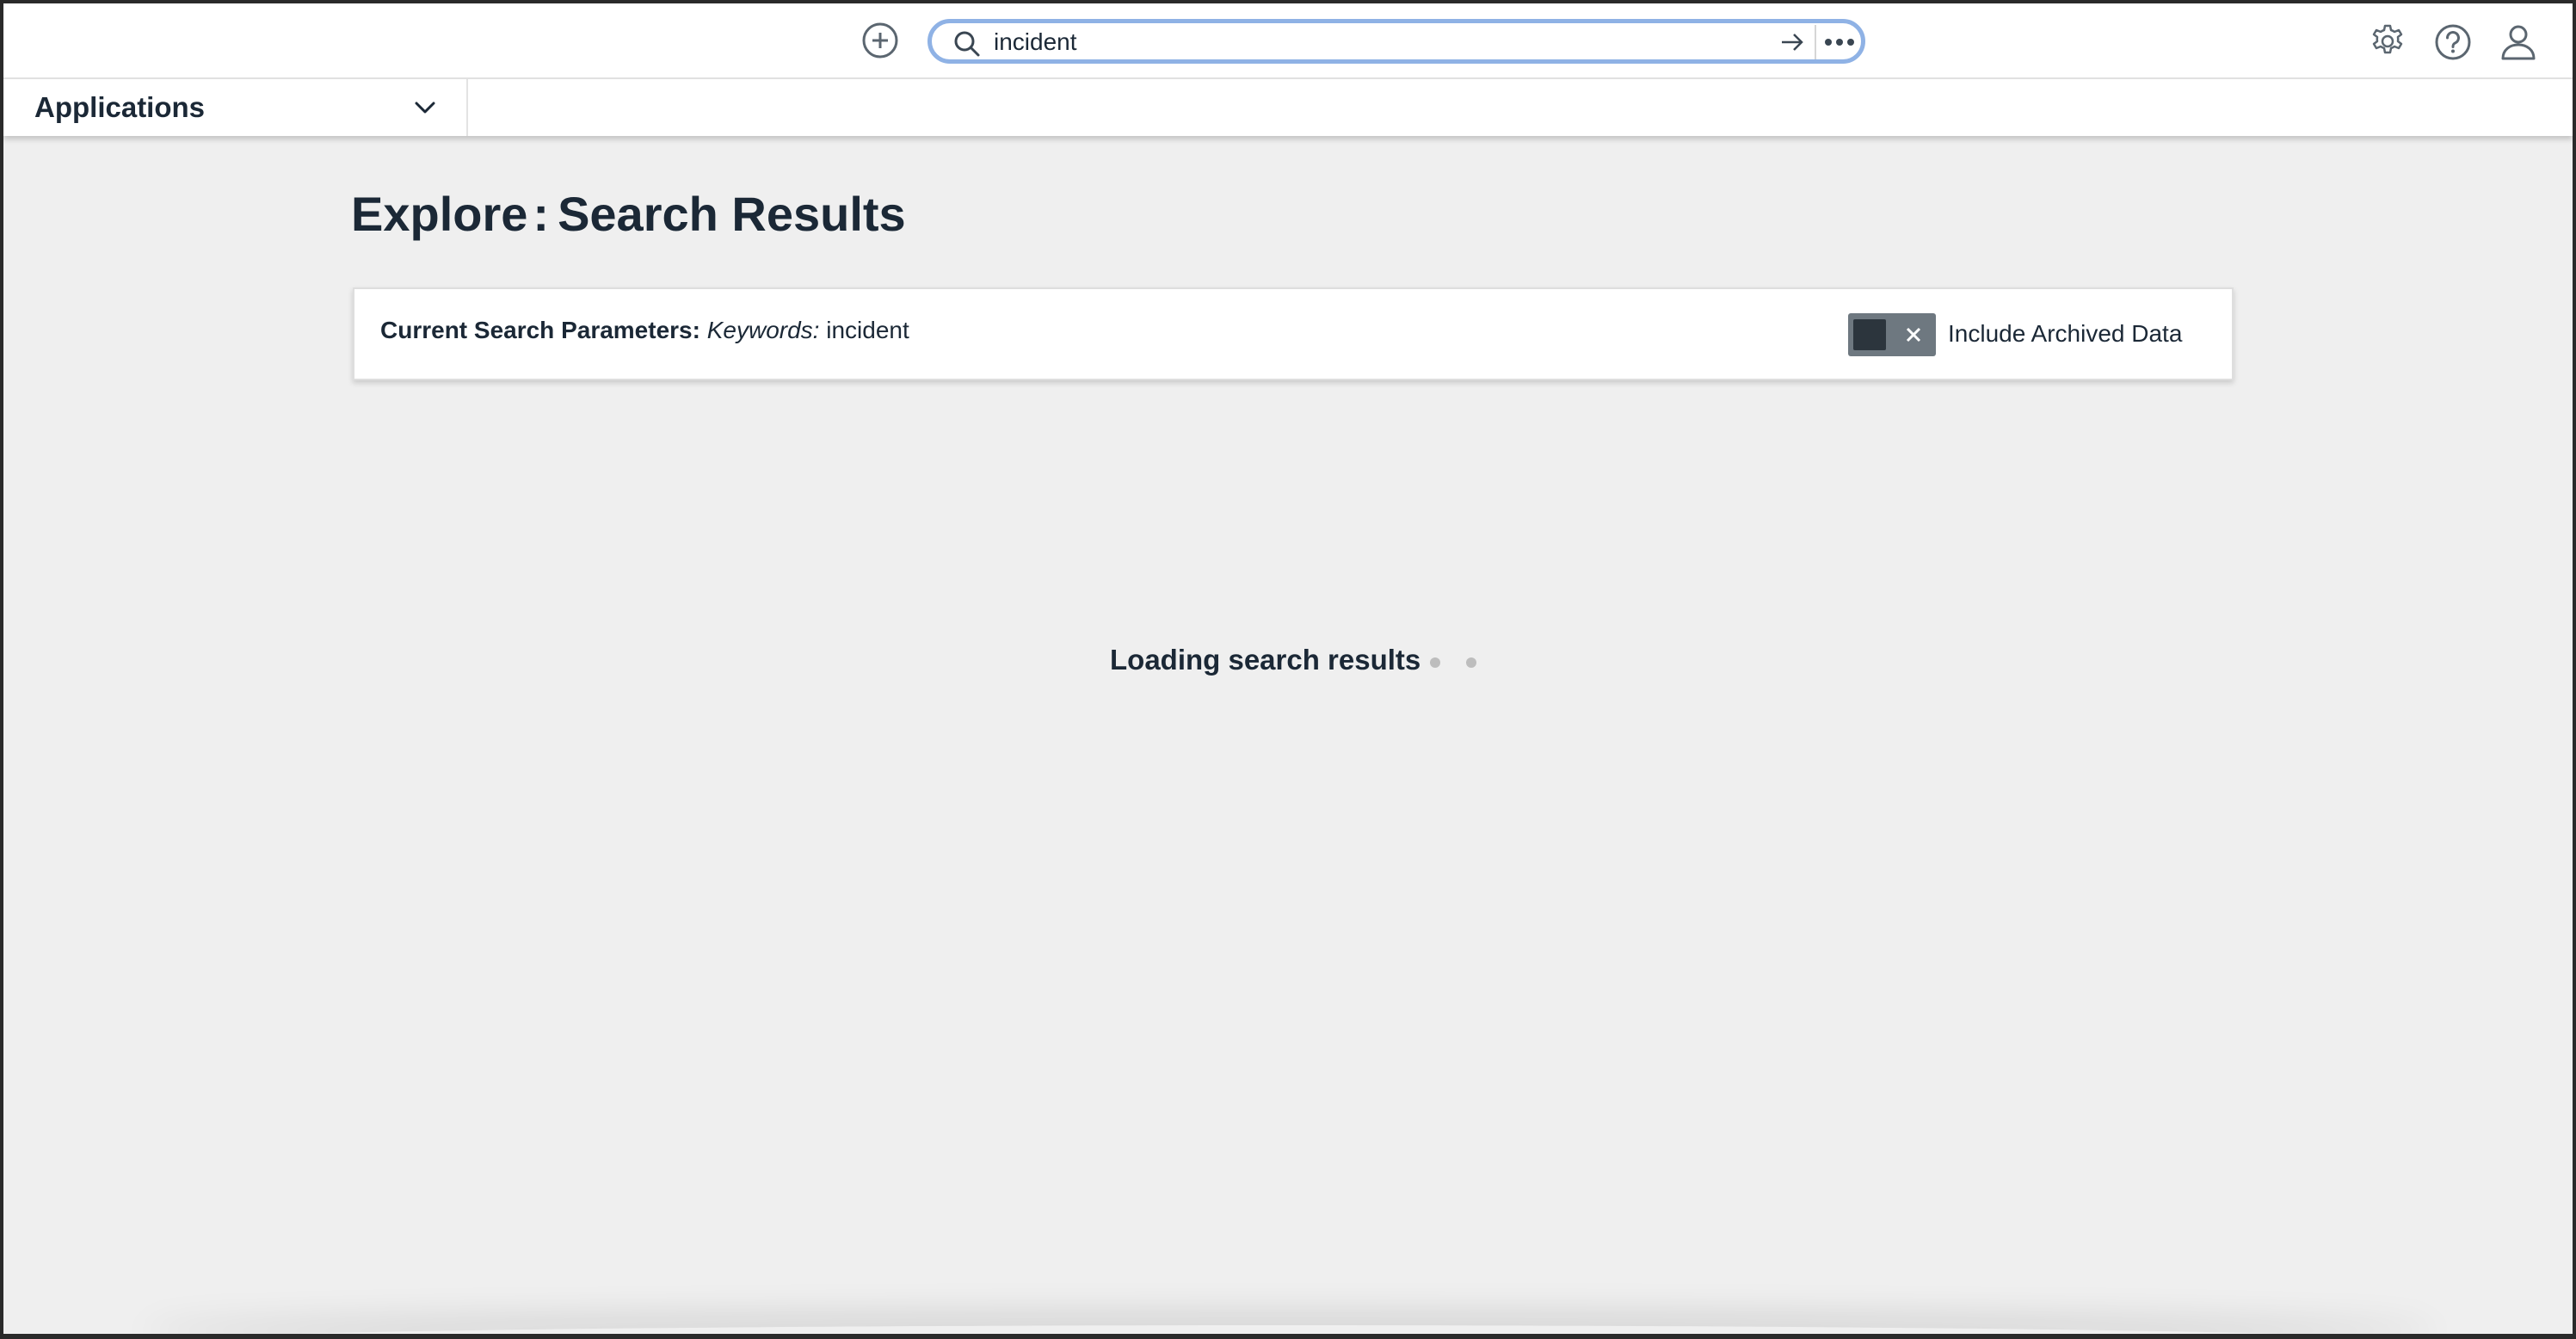 Image resolution: width=2576 pixels, height=1339 pixels. What do you see at coordinates (120, 107) in the screenshot?
I see `applications-label: Applications` at bounding box center [120, 107].